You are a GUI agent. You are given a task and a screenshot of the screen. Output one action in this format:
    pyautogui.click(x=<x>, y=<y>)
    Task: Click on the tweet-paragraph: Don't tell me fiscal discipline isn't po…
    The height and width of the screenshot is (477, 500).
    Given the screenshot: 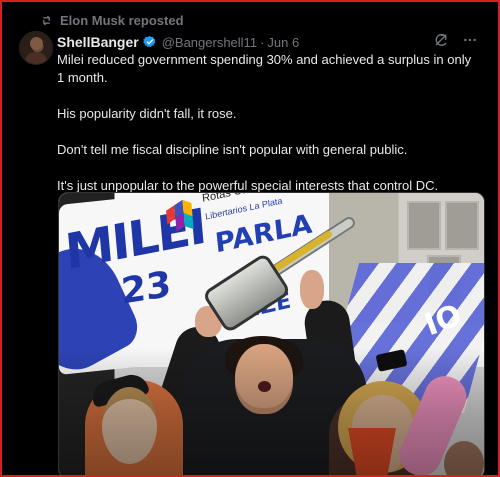 What is the action you would take?
    pyautogui.click(x=232, y=149)
    